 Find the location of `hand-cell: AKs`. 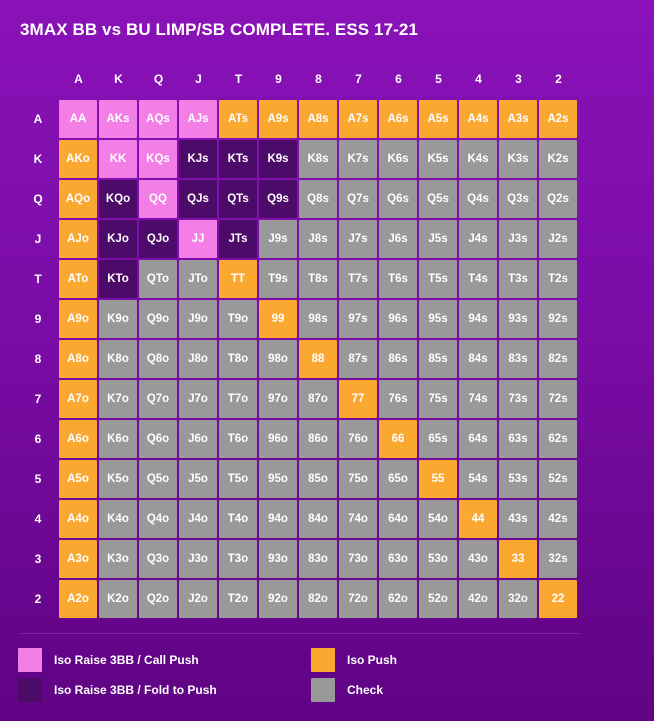

hand-cell: AKs is located at coordinates (118, 119).